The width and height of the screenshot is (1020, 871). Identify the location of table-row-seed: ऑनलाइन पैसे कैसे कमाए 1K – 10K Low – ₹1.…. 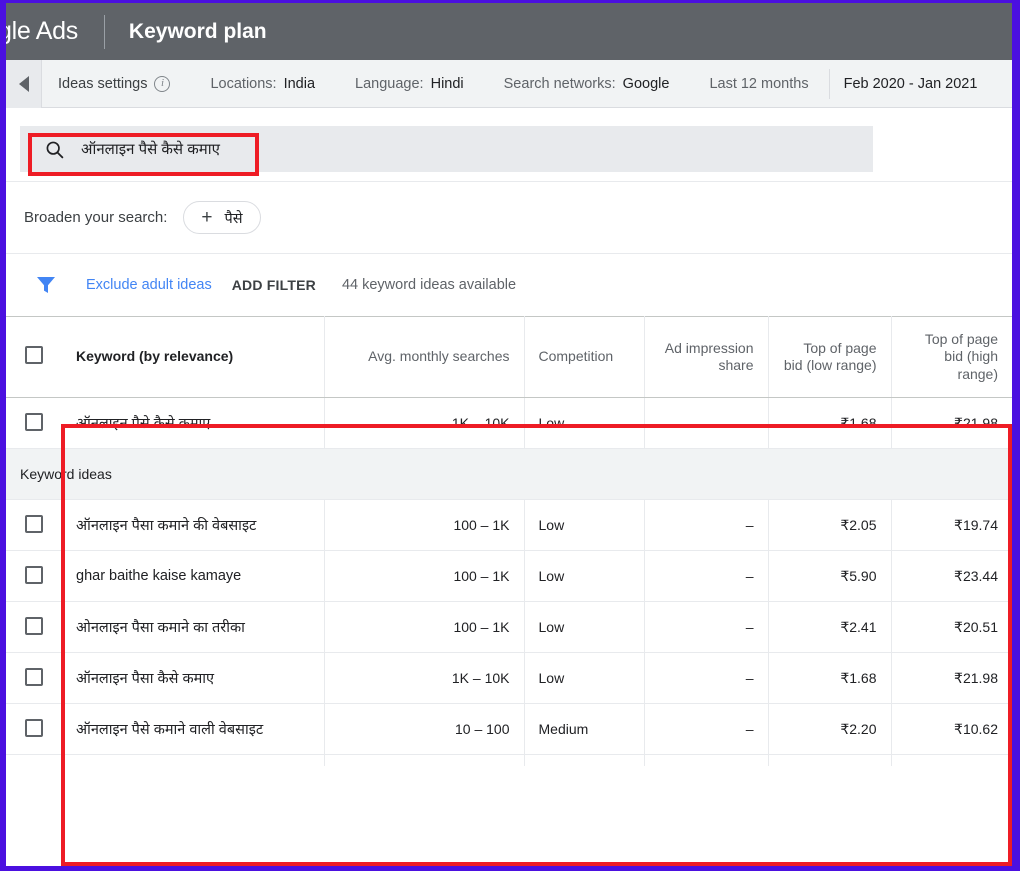
(509, 423).